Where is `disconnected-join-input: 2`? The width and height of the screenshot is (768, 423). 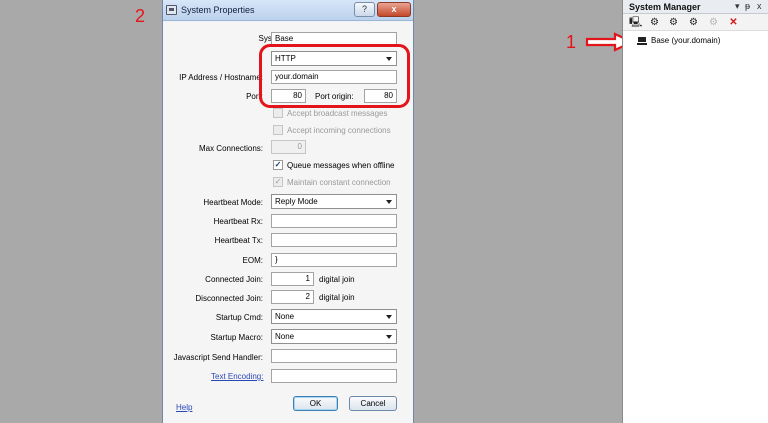
disconnected-join-input: 2 is located at coordinates (292, 297).